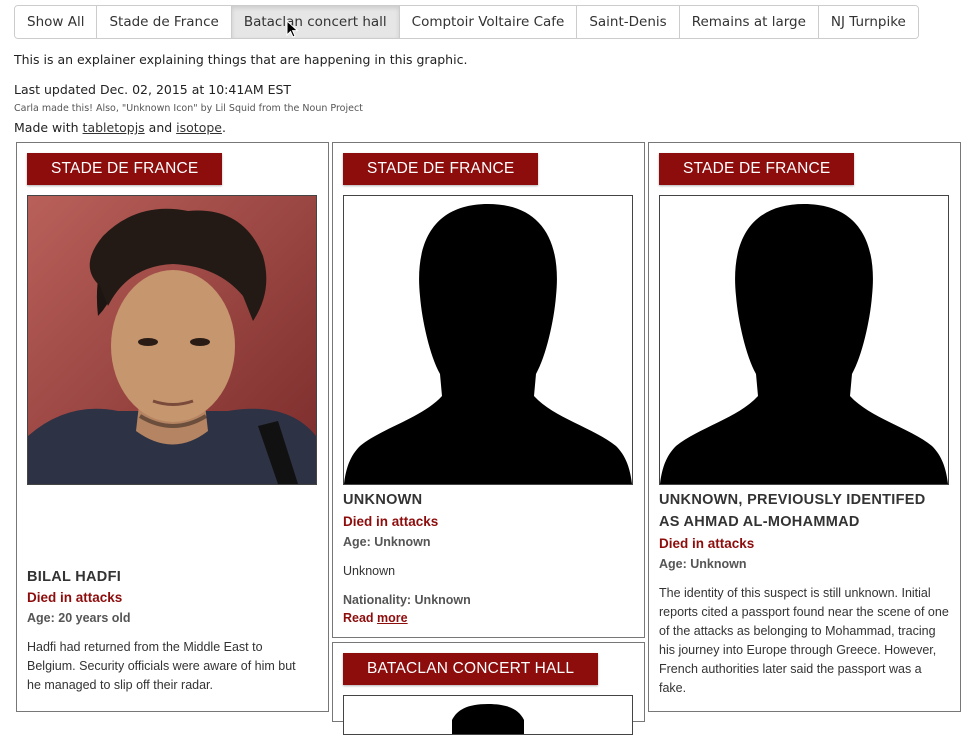 Image resolution: width=972 pixels, height=735 pixels. I want to click on more-link: more, so click(392, 618).